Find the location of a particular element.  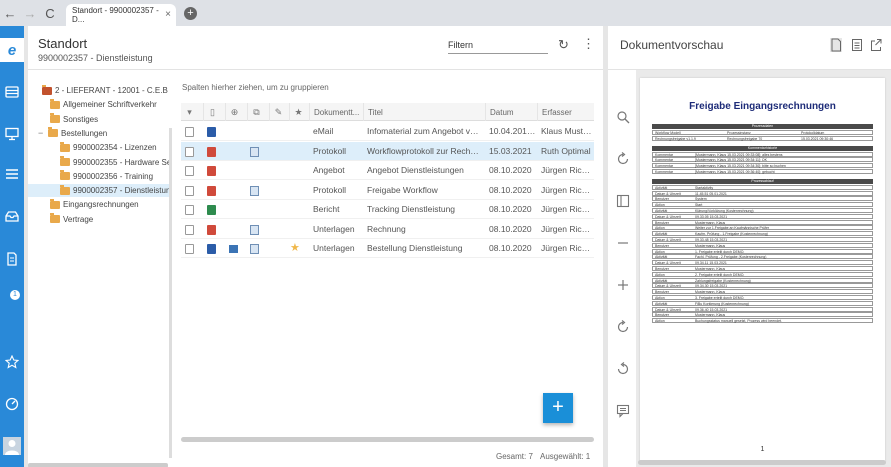

favorite-column-icon: ★ is located at coordinates (298, 111).